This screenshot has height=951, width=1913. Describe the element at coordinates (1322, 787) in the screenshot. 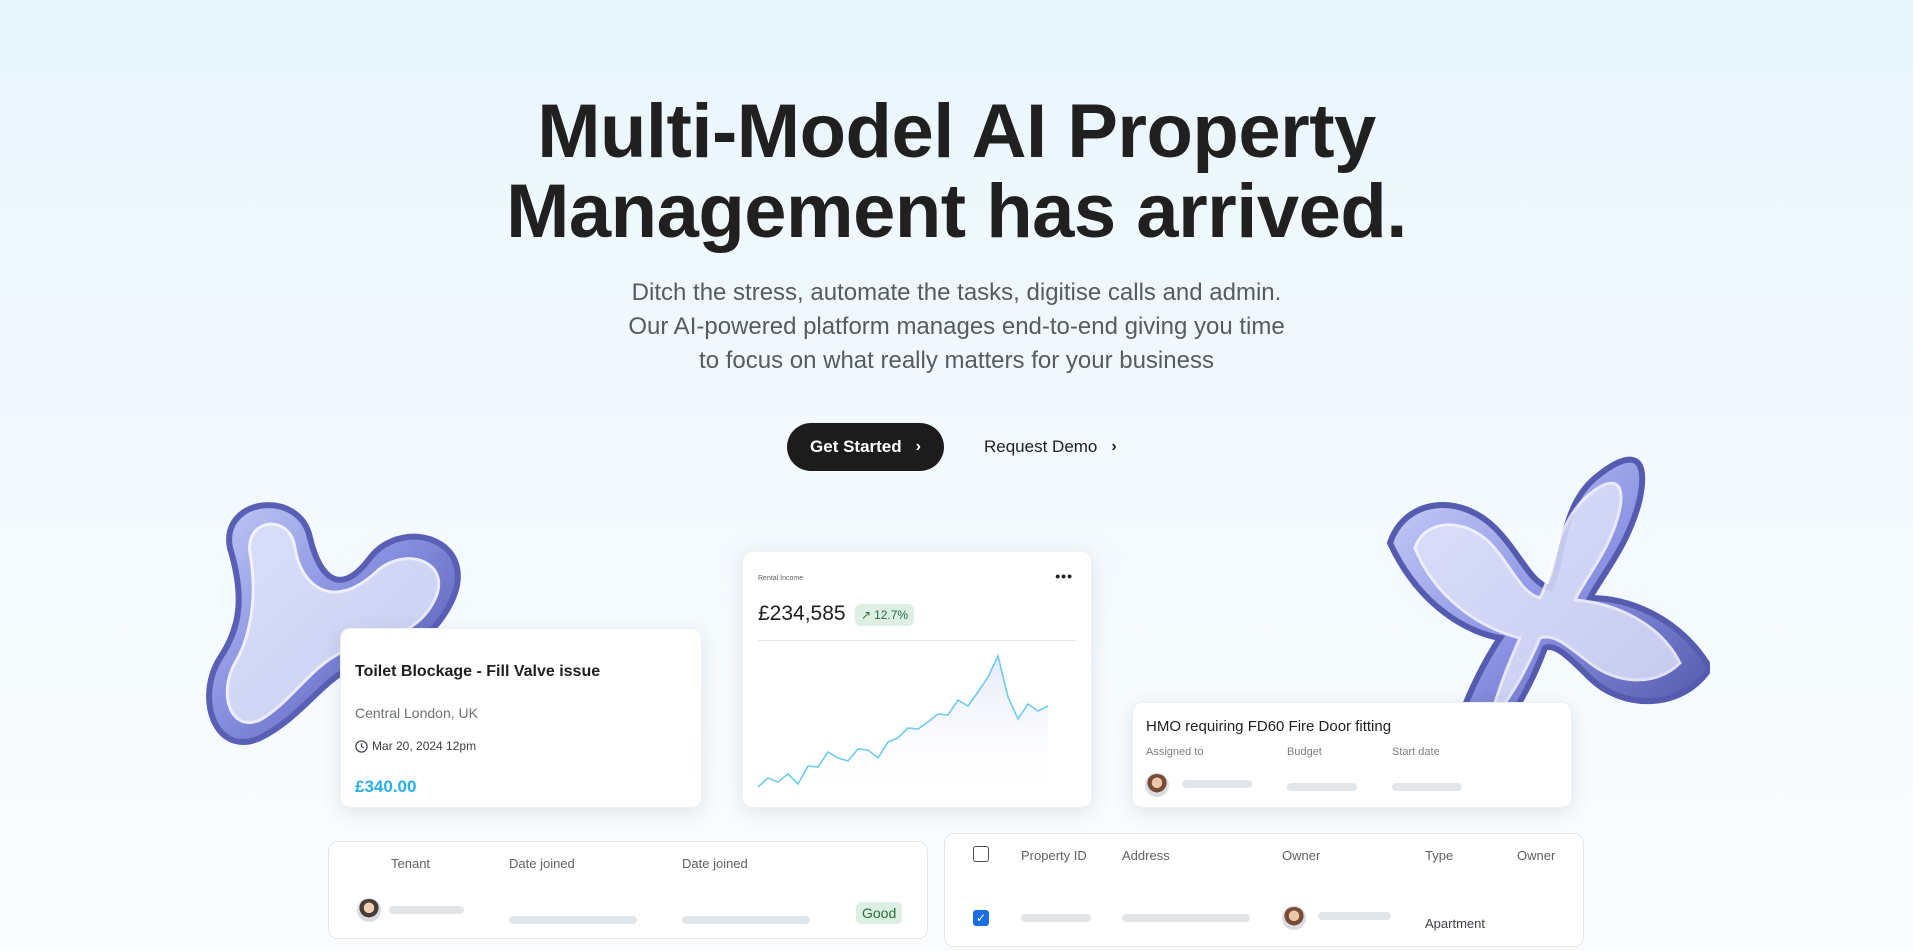

I see `budget-placeholder` at that location.